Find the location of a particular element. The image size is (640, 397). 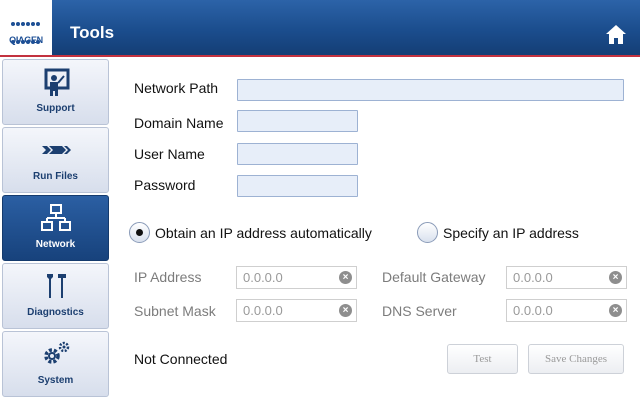

subnet-mask-label: Subnet Mask is located at coordinates (175, 311).